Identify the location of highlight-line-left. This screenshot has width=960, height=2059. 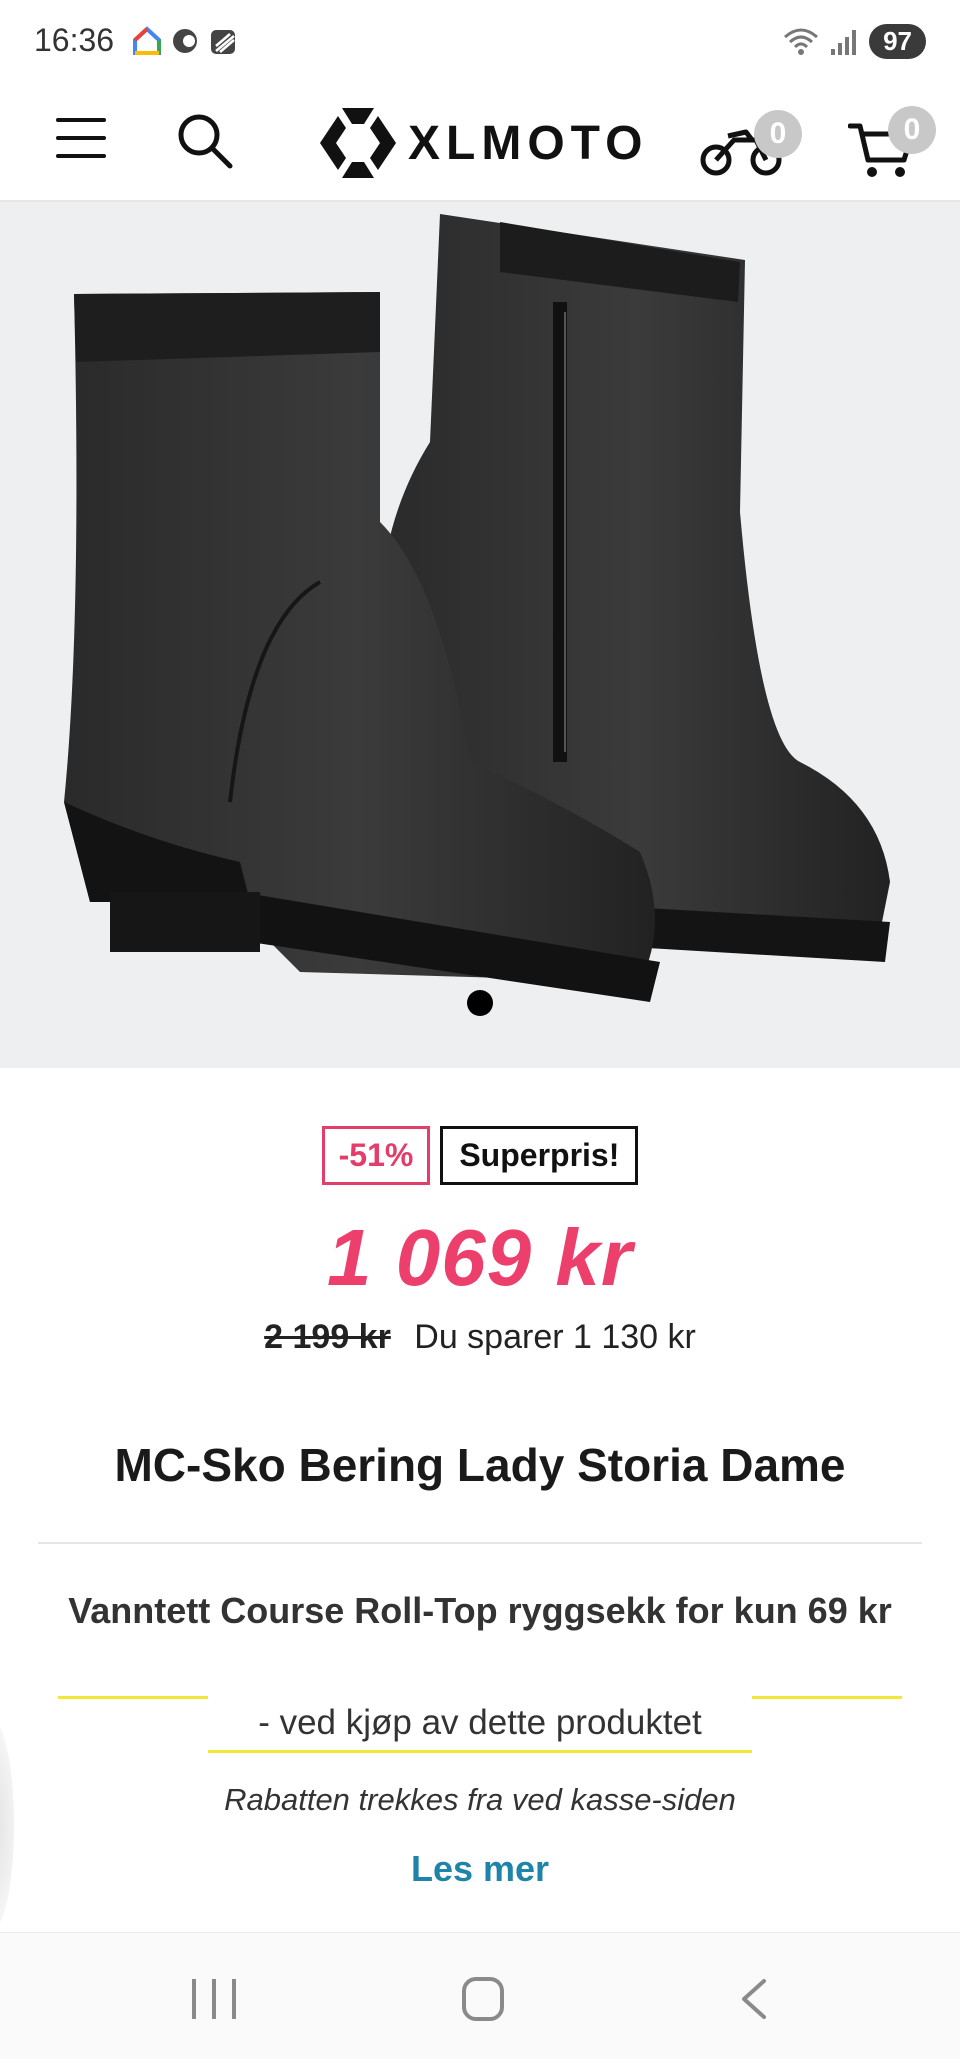
(133, 1697).